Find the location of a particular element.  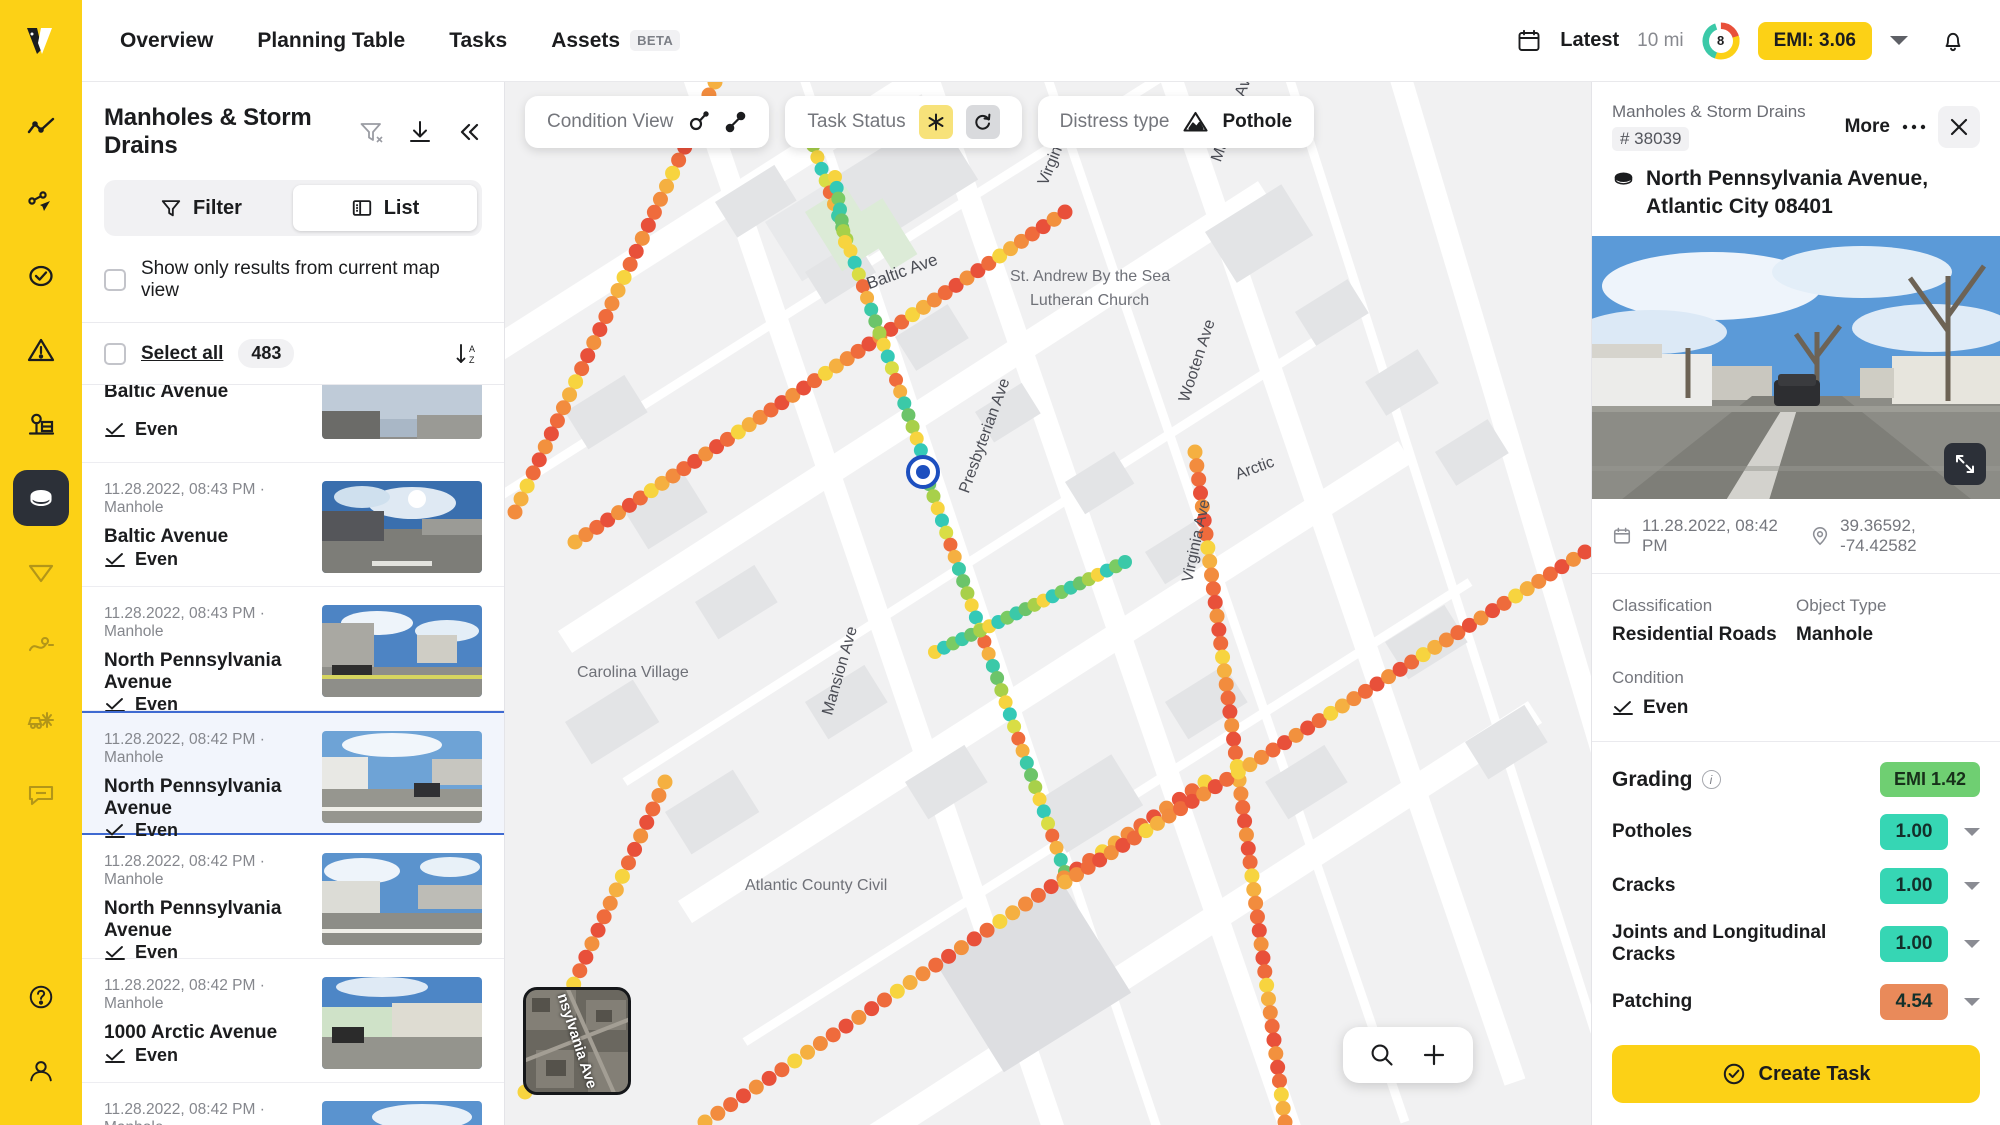

refresh-icon is located at coordinates (982, 122).